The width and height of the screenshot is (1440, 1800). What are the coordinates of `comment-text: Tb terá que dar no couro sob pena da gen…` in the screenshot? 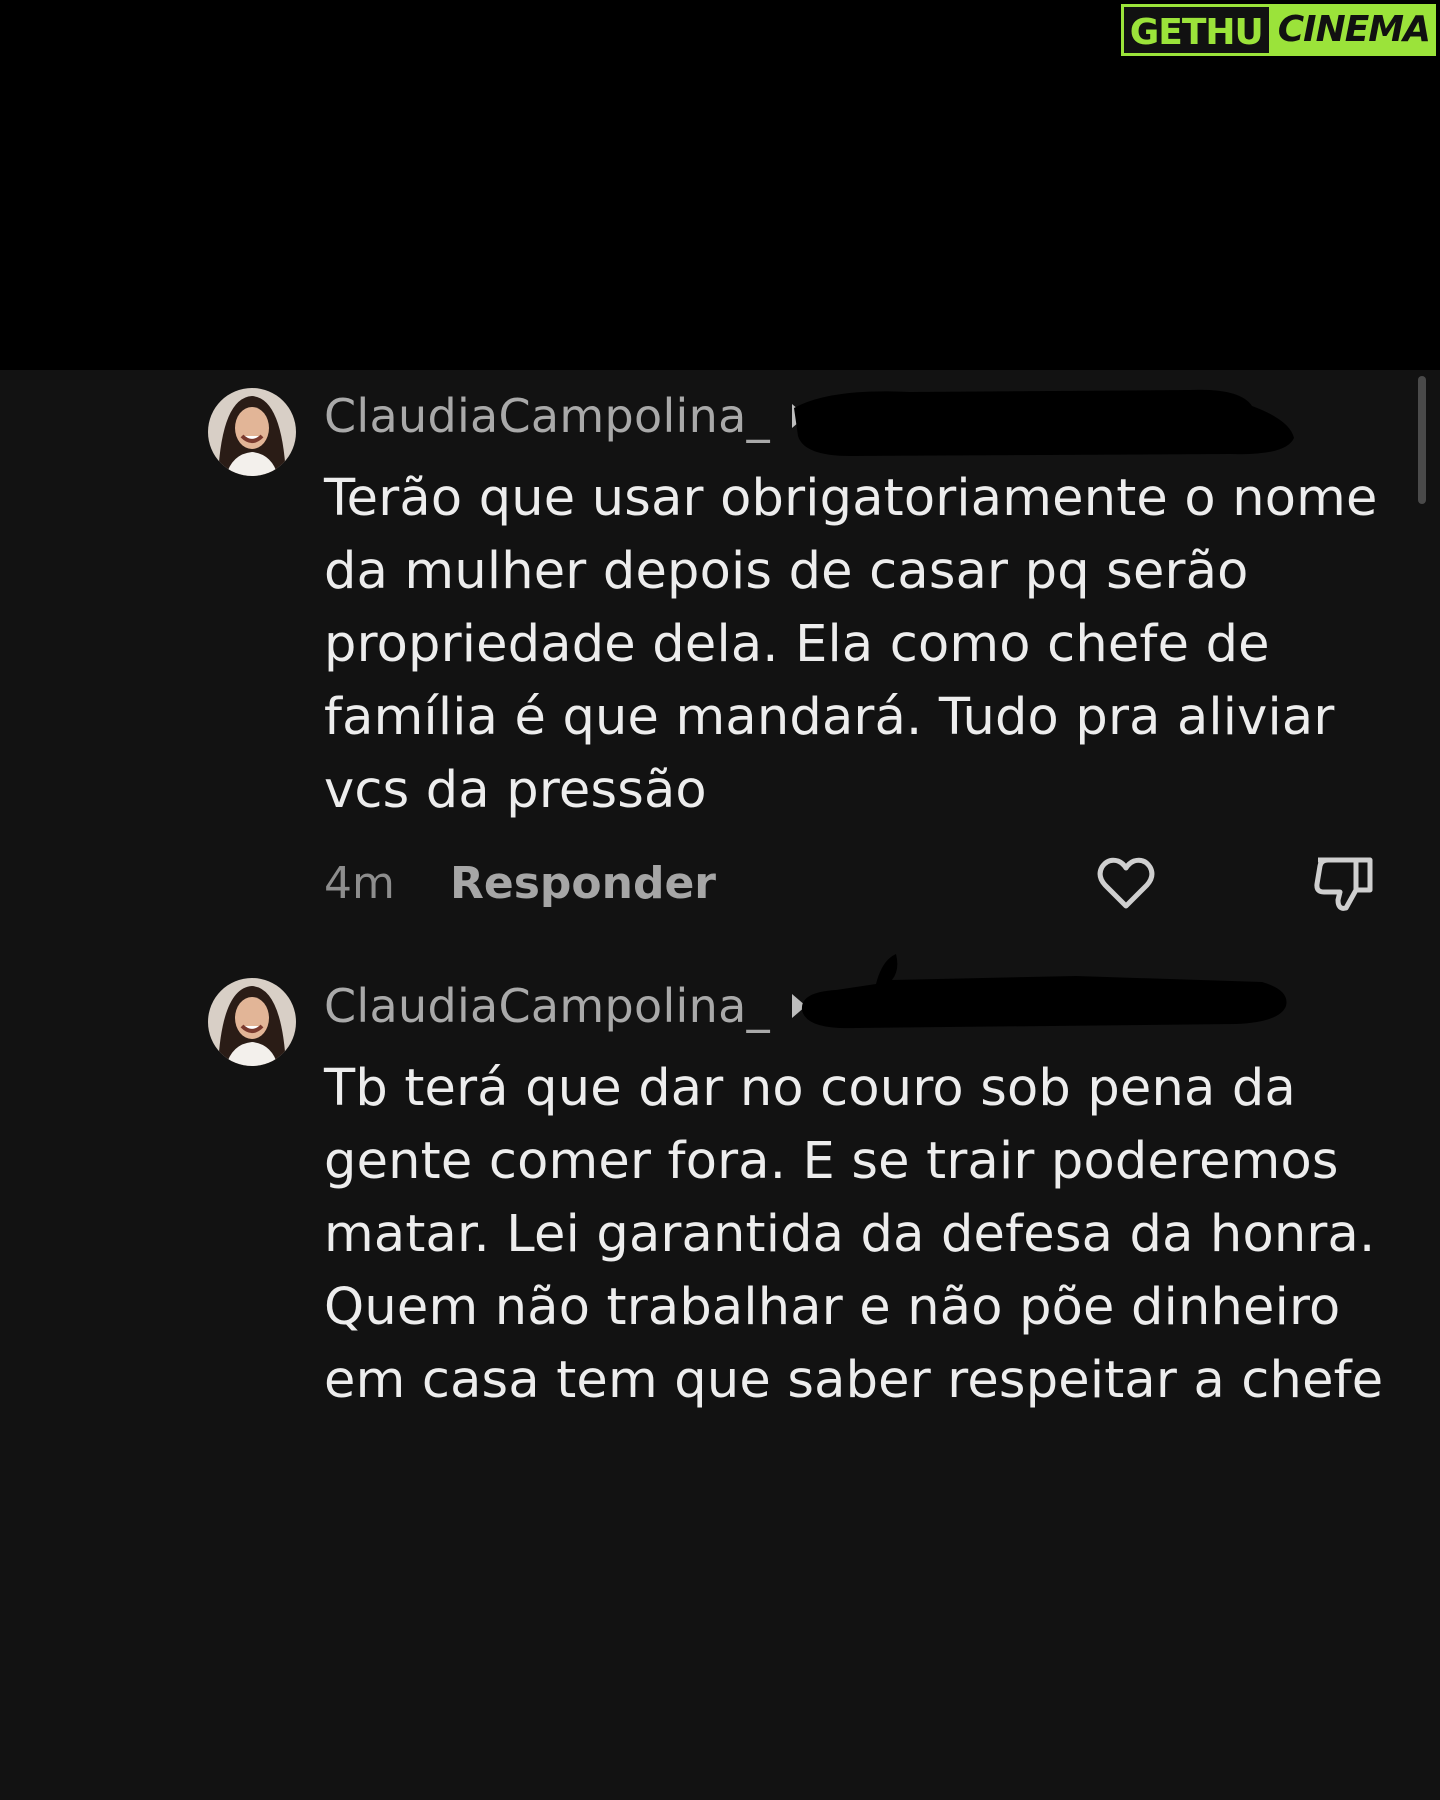 It's located at (854, 1234).